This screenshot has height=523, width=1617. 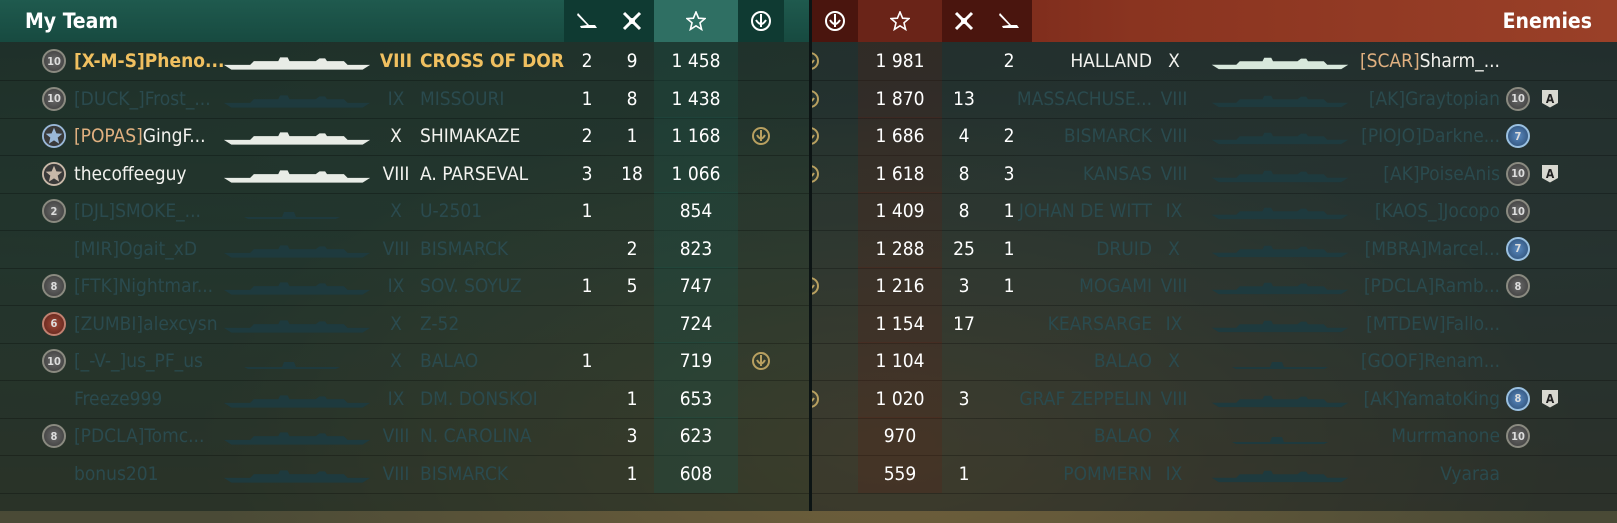 What do you see at coordinates (464, 473) in the screenshot?
I see `ship-name: BISMARCK` at bounding box center [464, 473].